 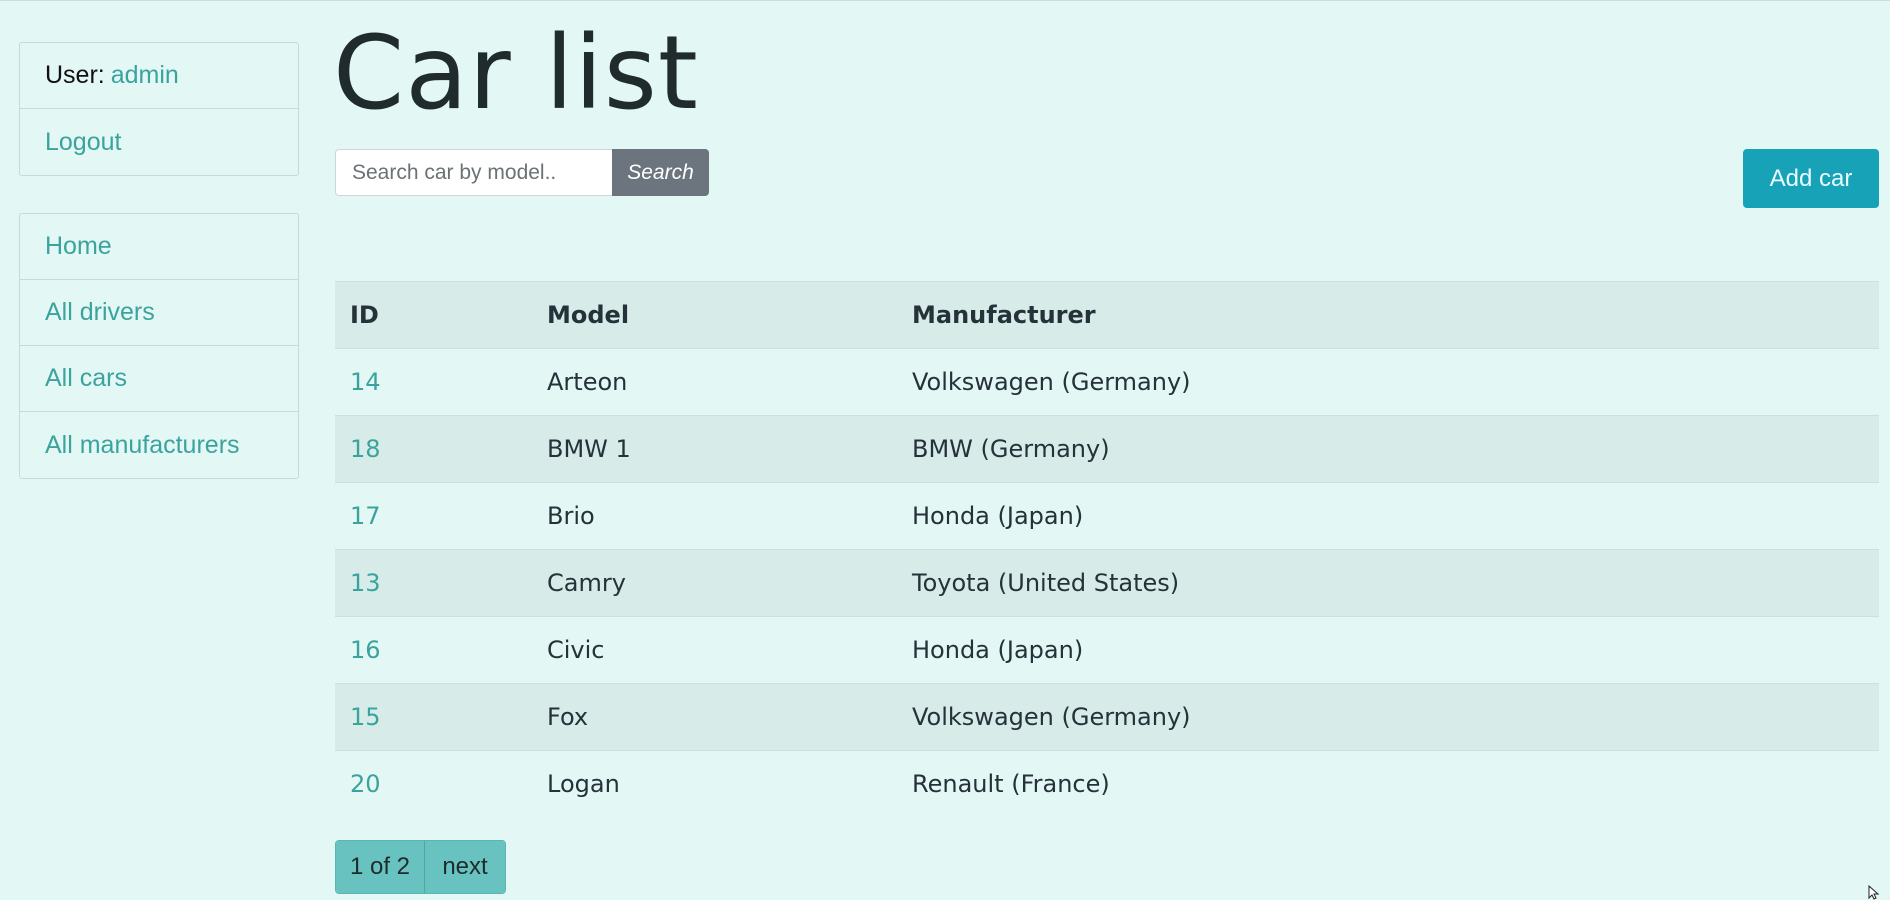 I want to click on column-header-model: Model, so click(x=714, y=315).